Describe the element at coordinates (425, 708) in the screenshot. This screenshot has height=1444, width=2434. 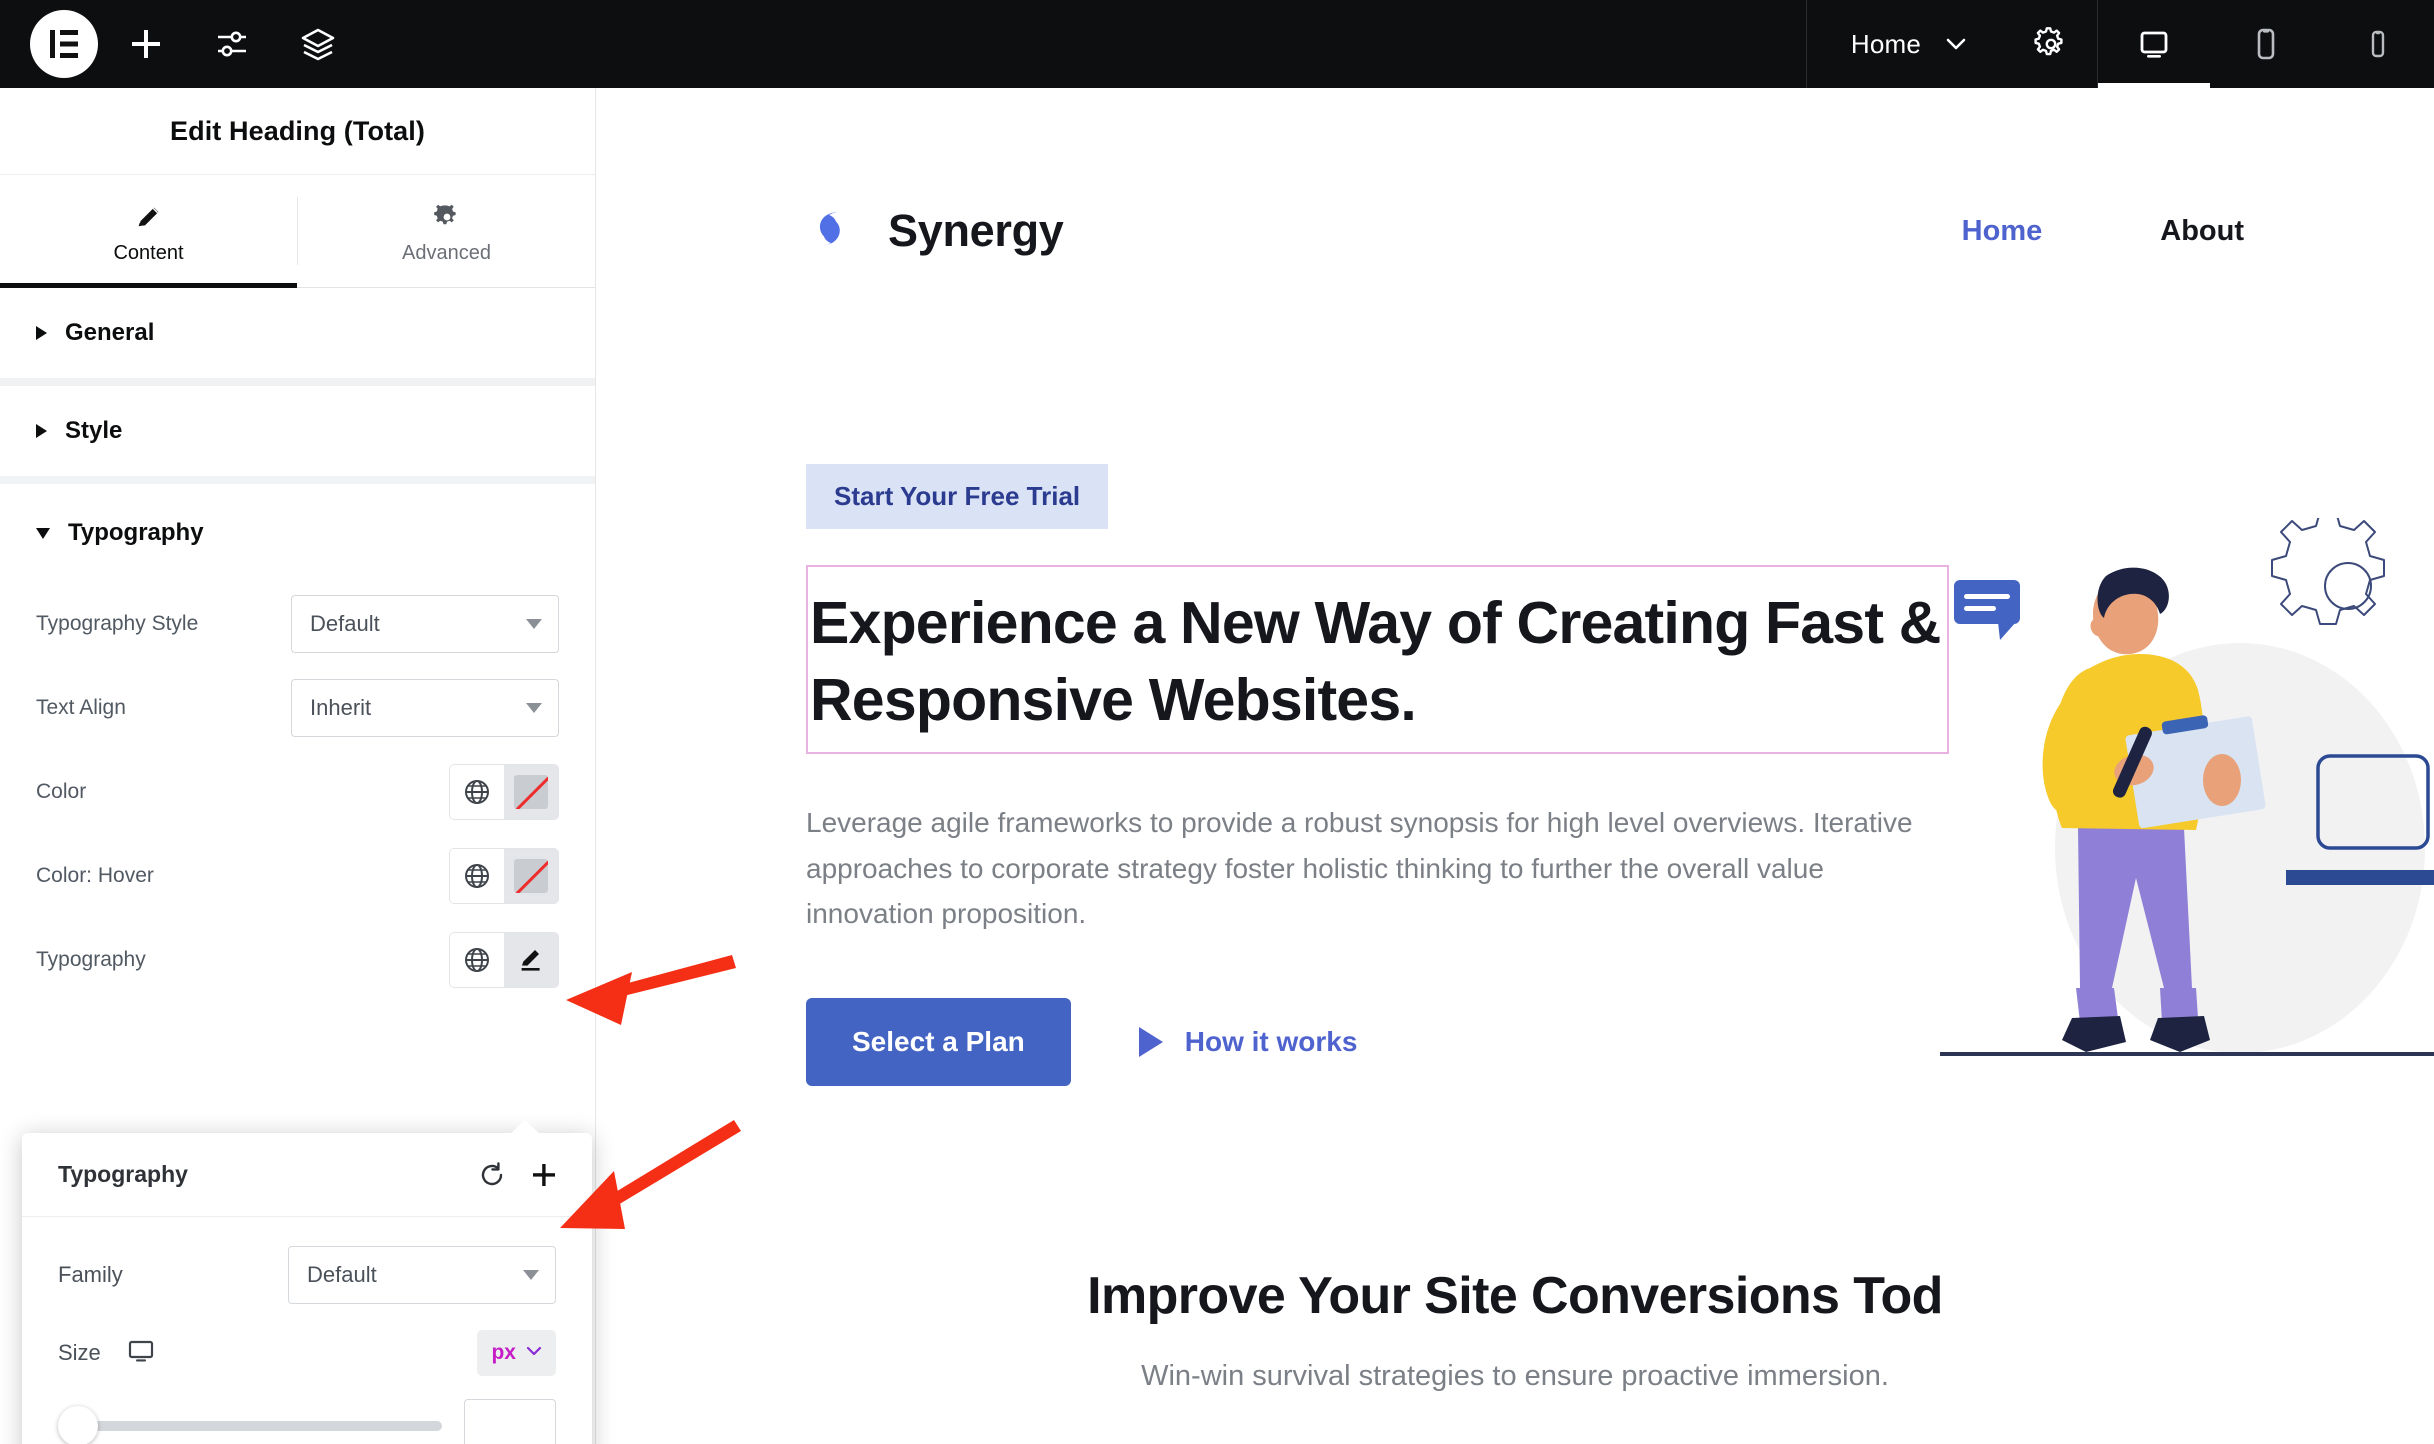
I see `text-align-select: Inherit` at that location.